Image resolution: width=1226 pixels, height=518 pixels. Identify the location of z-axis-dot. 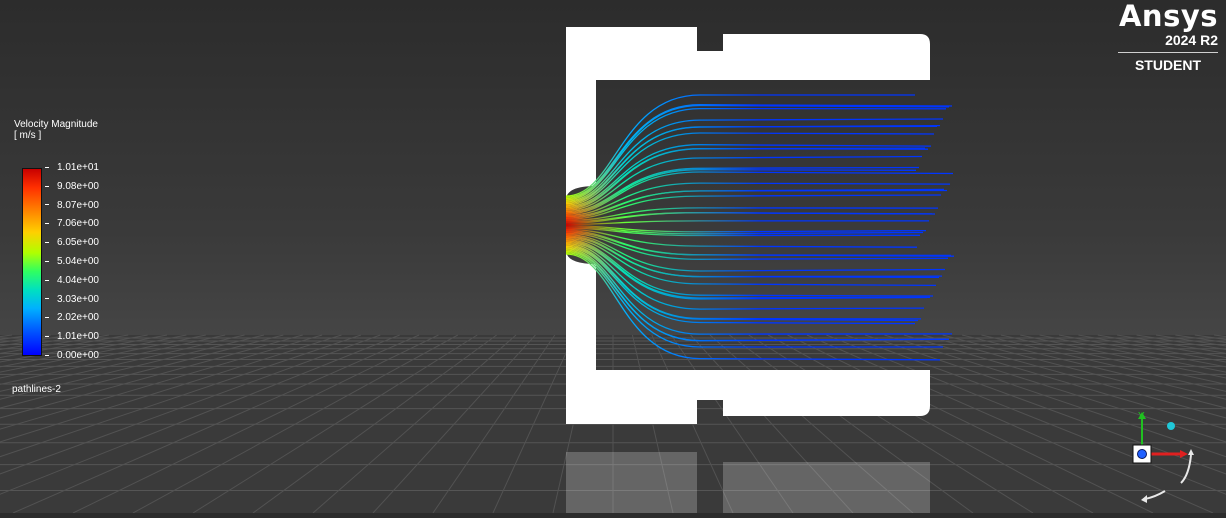
(1142, 454).